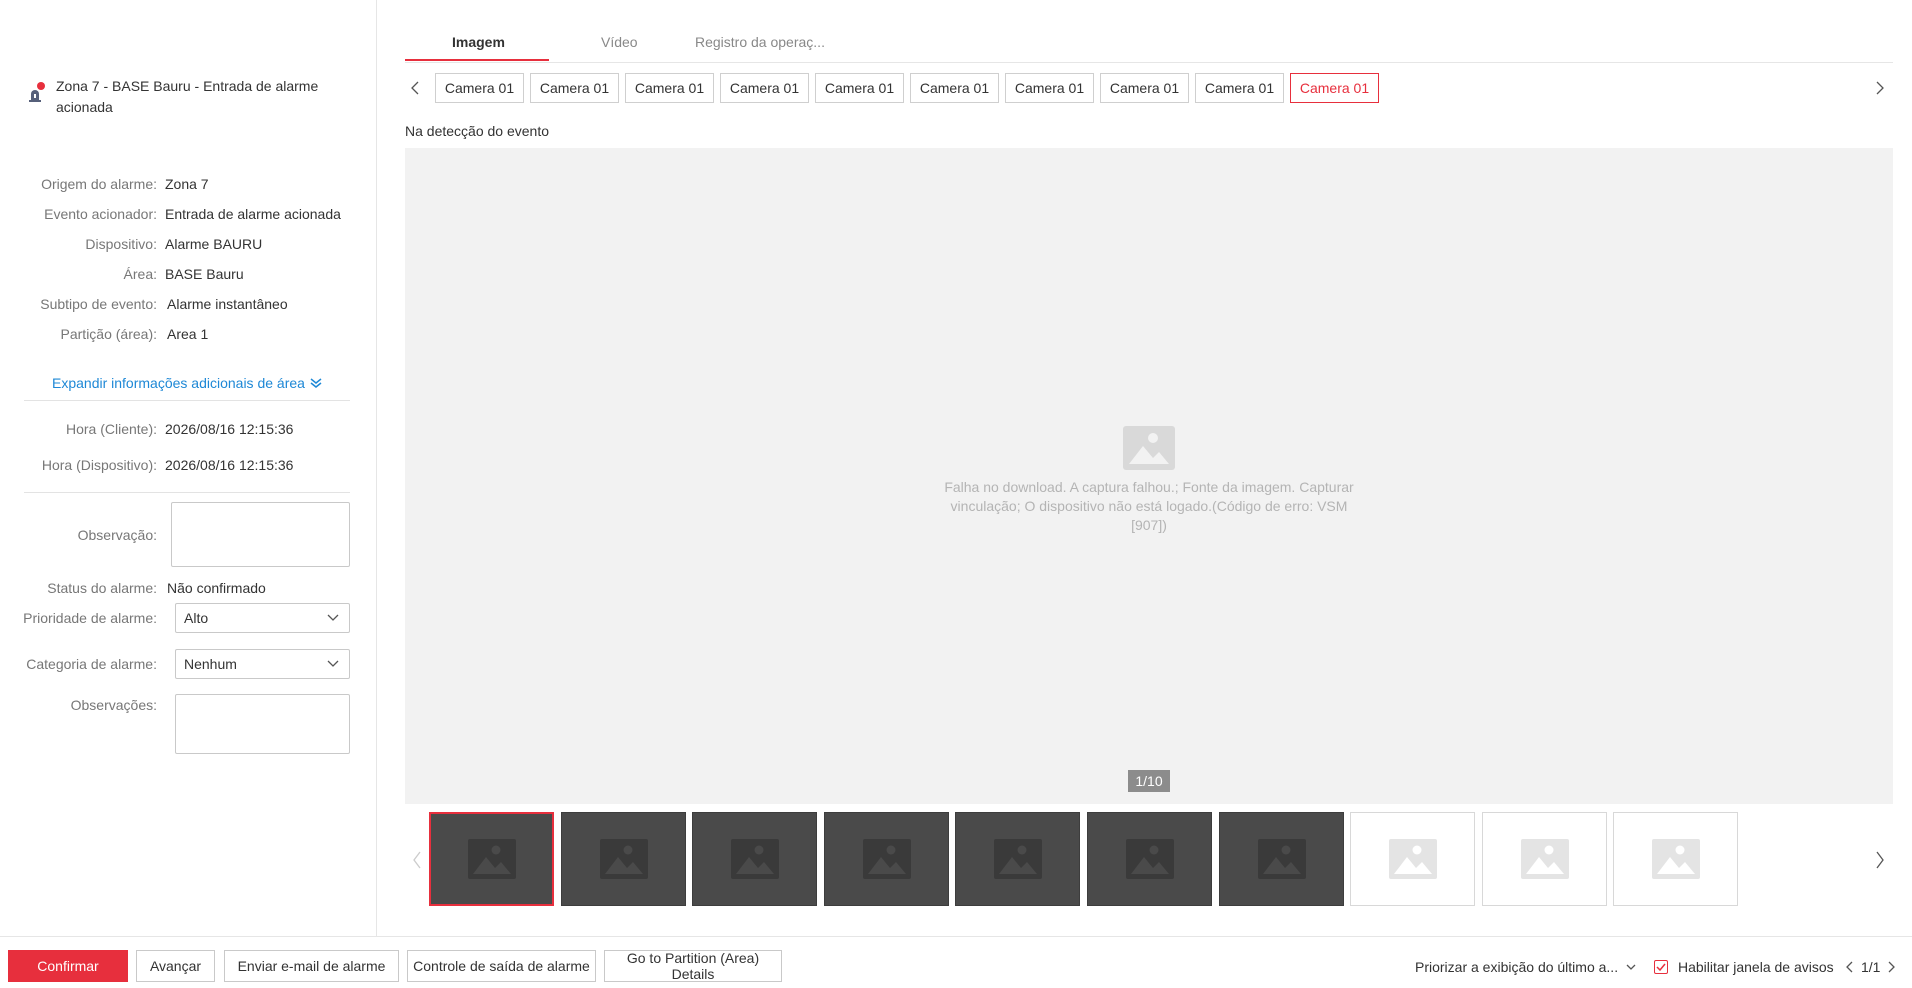  What do you see at coordinates (188, 588) in the screenshot?
I see `status-row: Status do alarme: Não confirmado` at bounding box center [188, 588].